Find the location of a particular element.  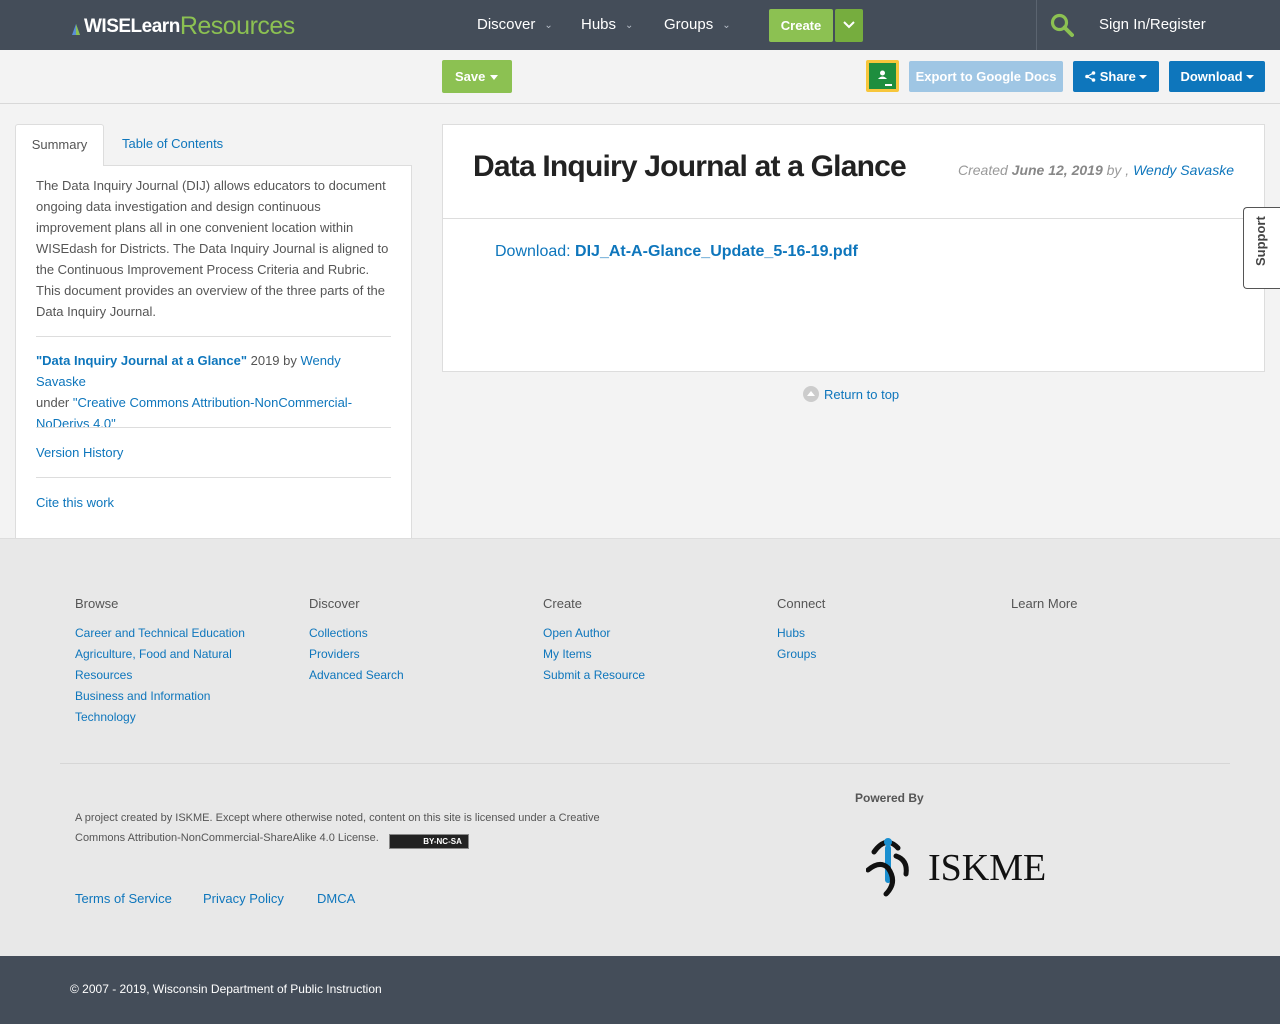

share-label: Share is located at coordinates (1117, 76).